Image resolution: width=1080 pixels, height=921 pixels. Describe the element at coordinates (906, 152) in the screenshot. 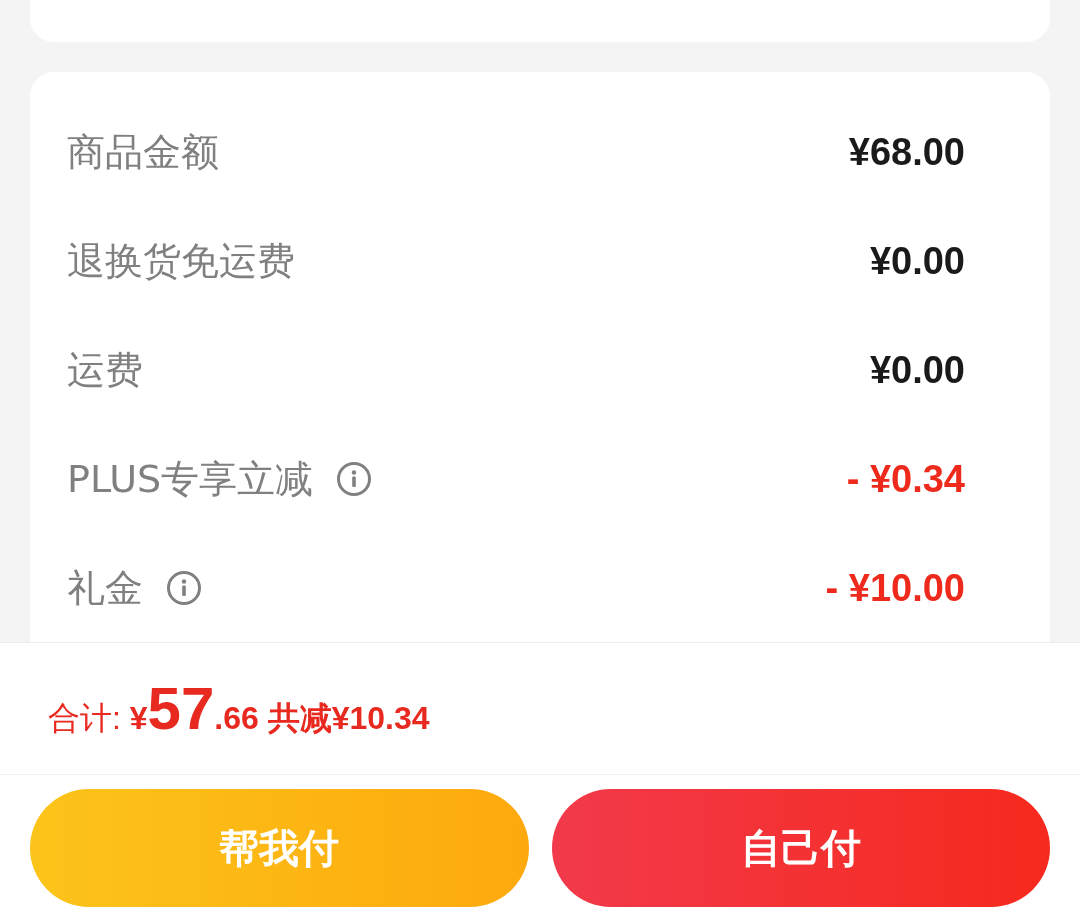

I see `fee-amount: ¥68.00` at that location.